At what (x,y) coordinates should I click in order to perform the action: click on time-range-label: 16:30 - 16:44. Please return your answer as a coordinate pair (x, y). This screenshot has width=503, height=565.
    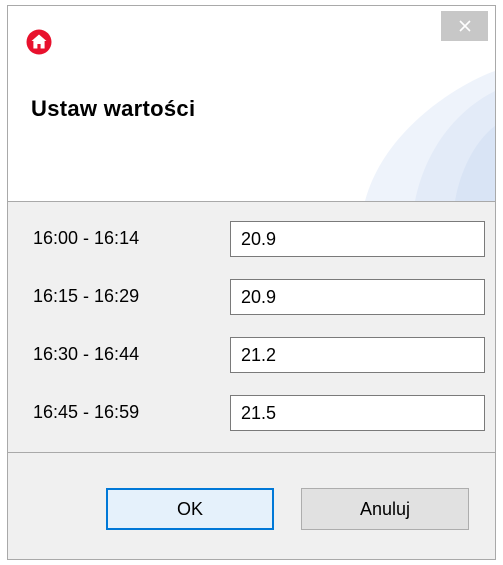
    Looking at the image, I should click on (86, 354).